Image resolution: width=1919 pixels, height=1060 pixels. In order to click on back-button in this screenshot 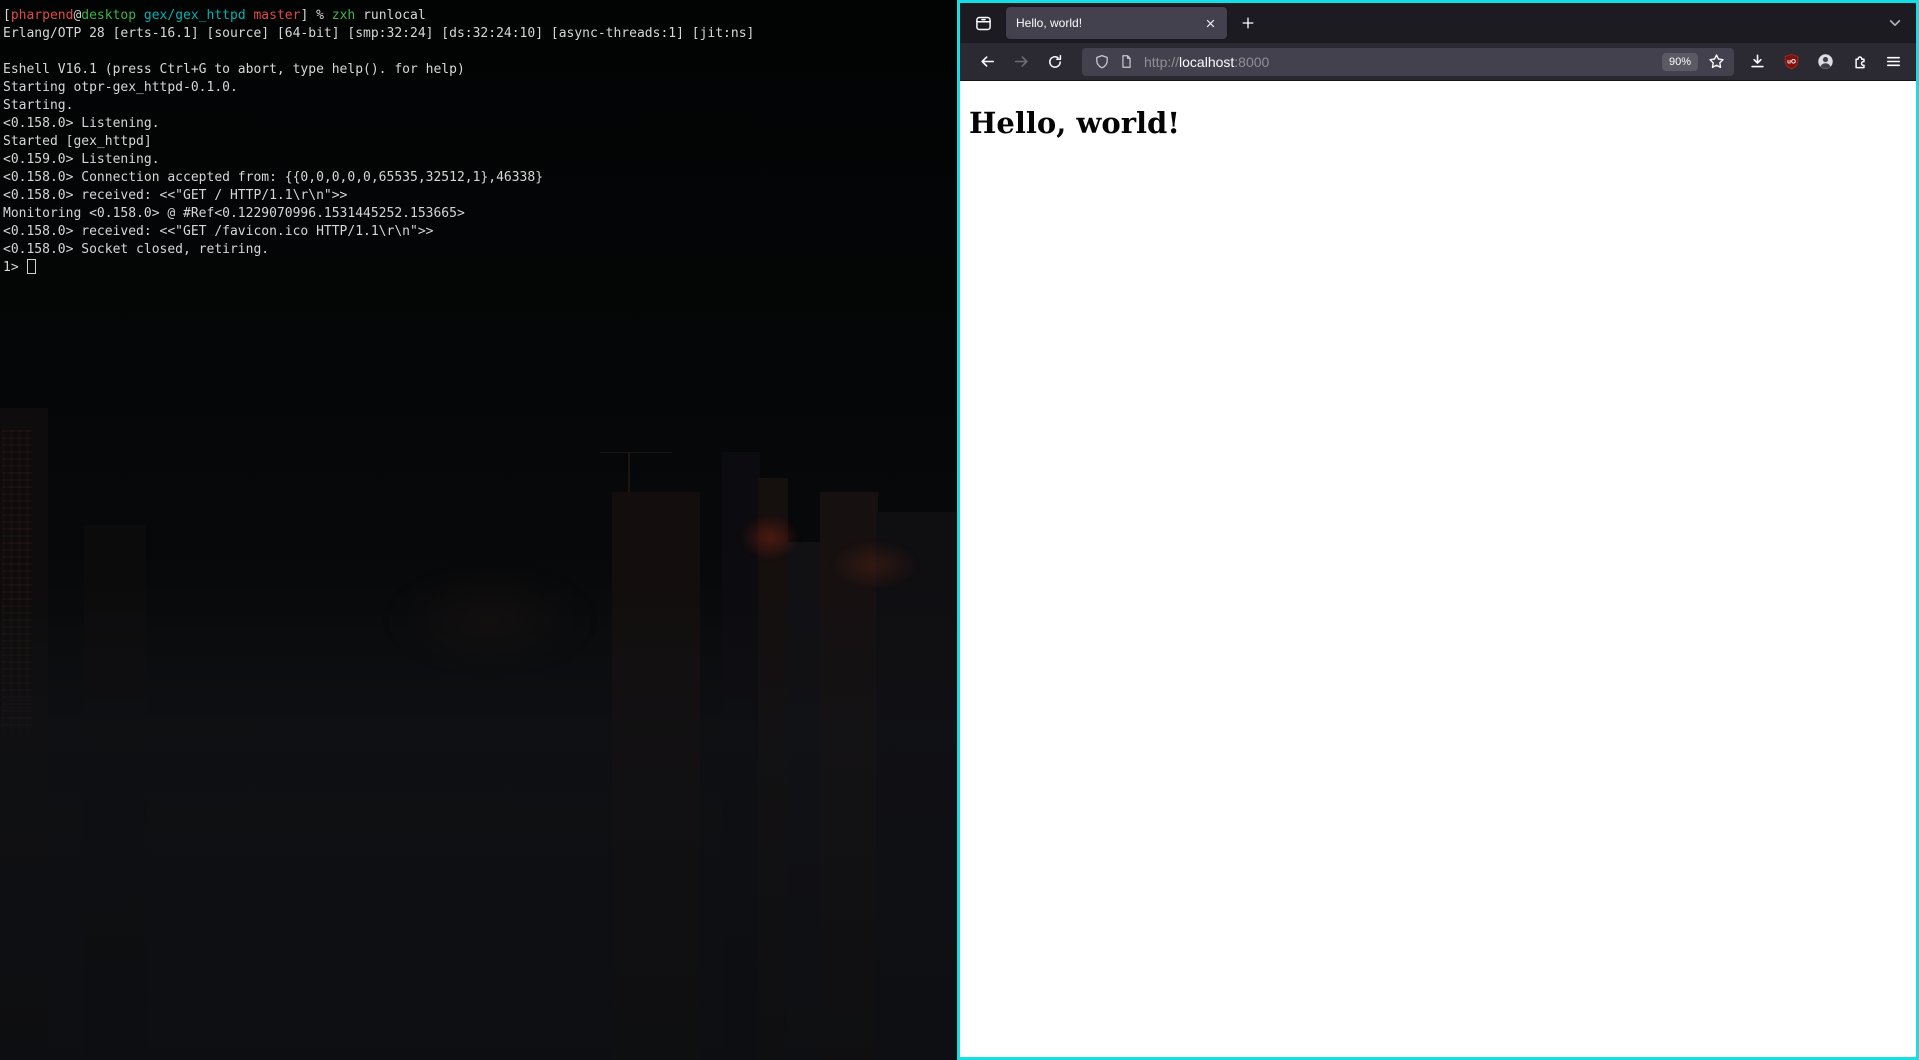, I will do `click(987, 62)`.